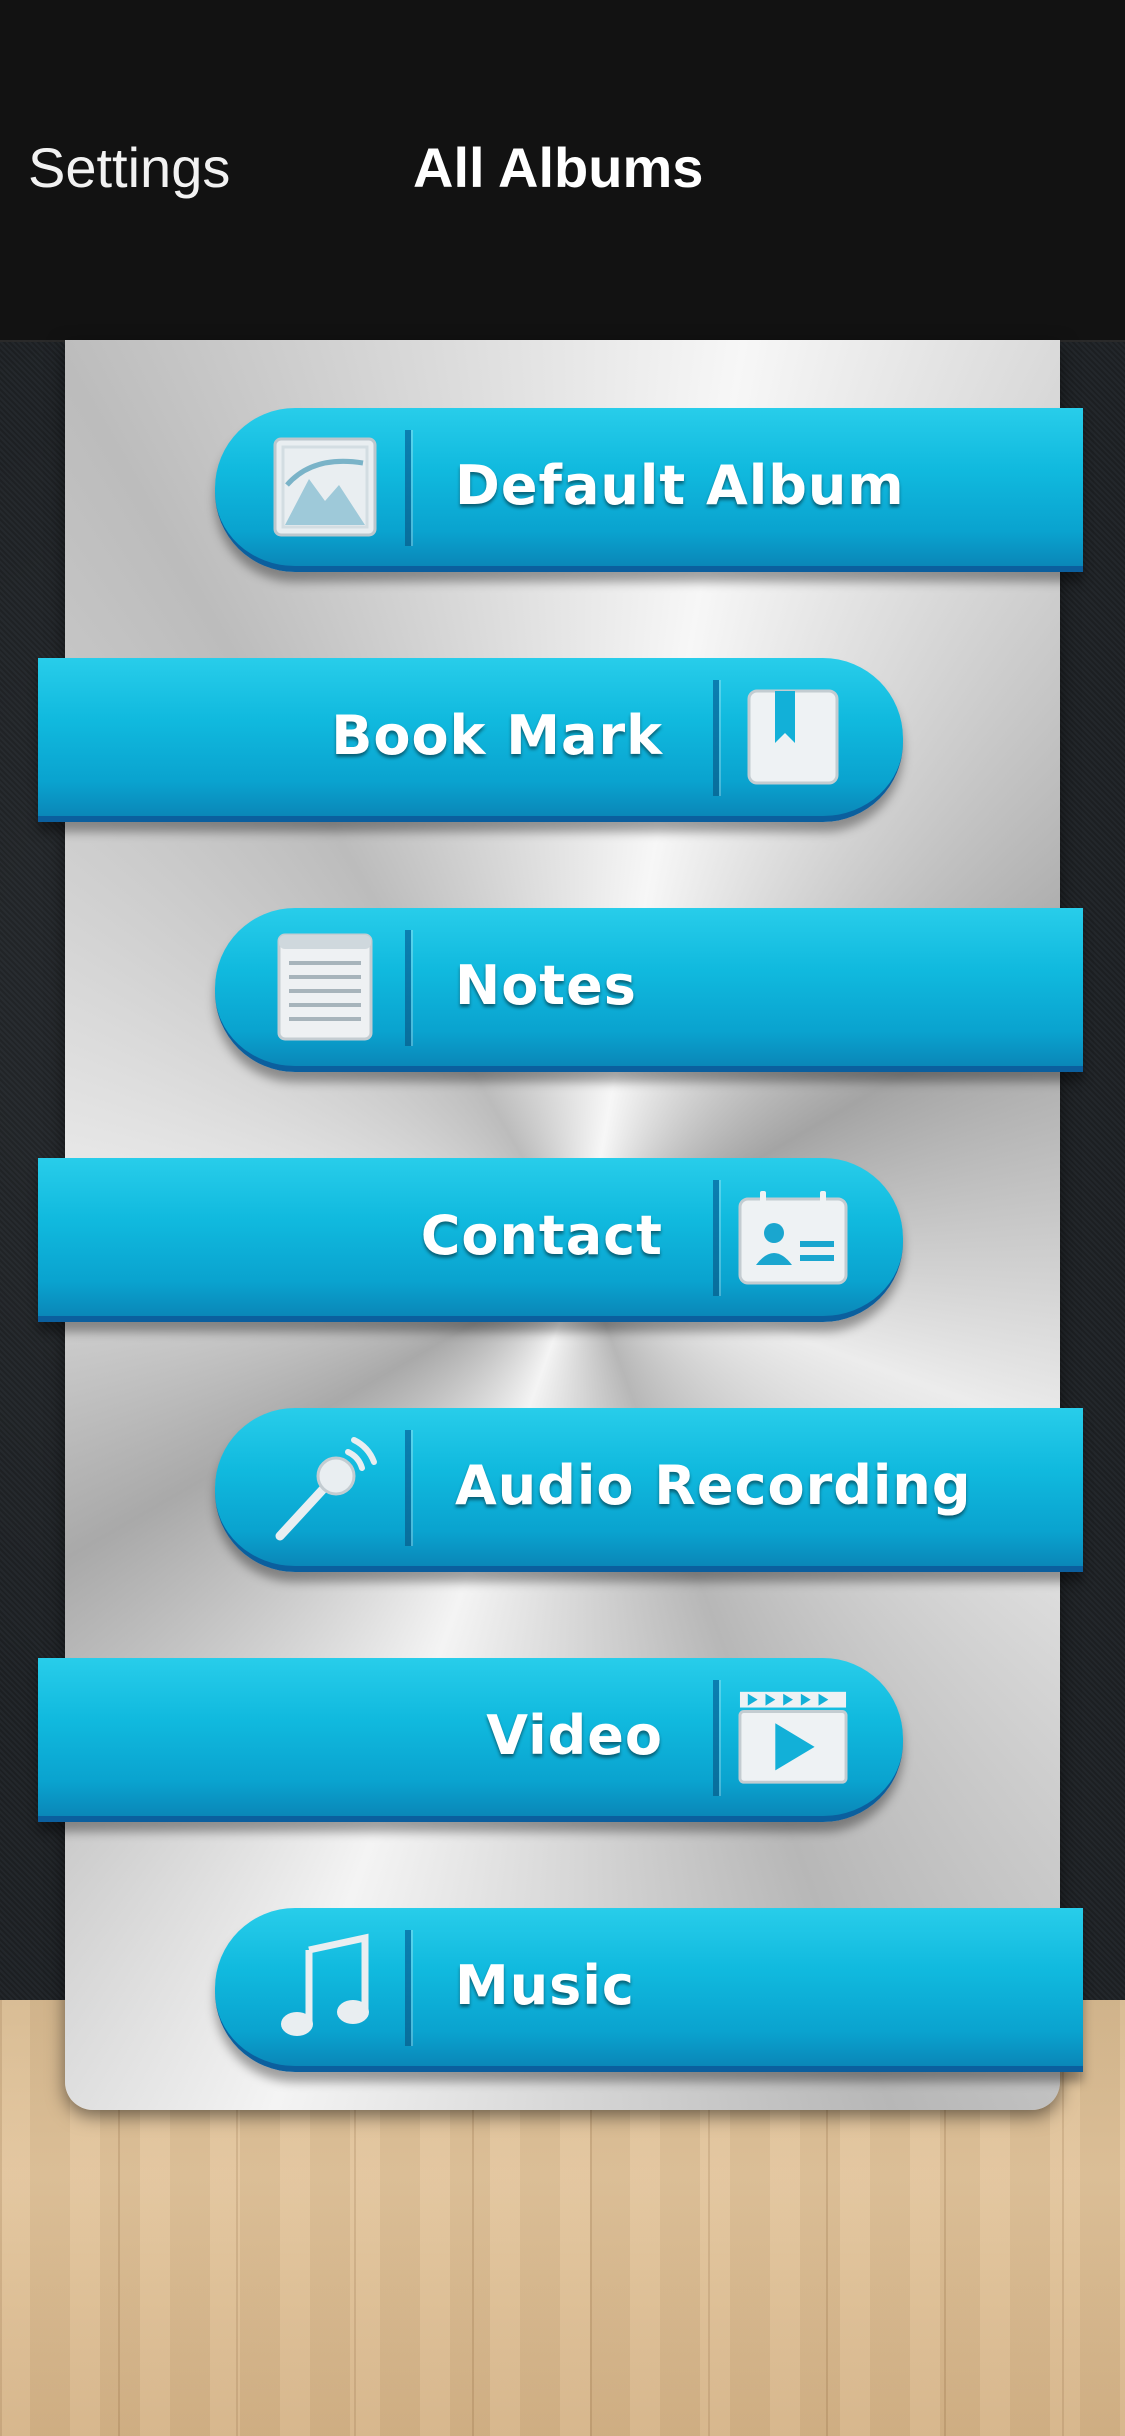 Image resolution: width=1125 pixels, height=2436 pixels. Describe the element at coordinates (325, 1487) in the screenshot. I see `microphone-icon` at that location.